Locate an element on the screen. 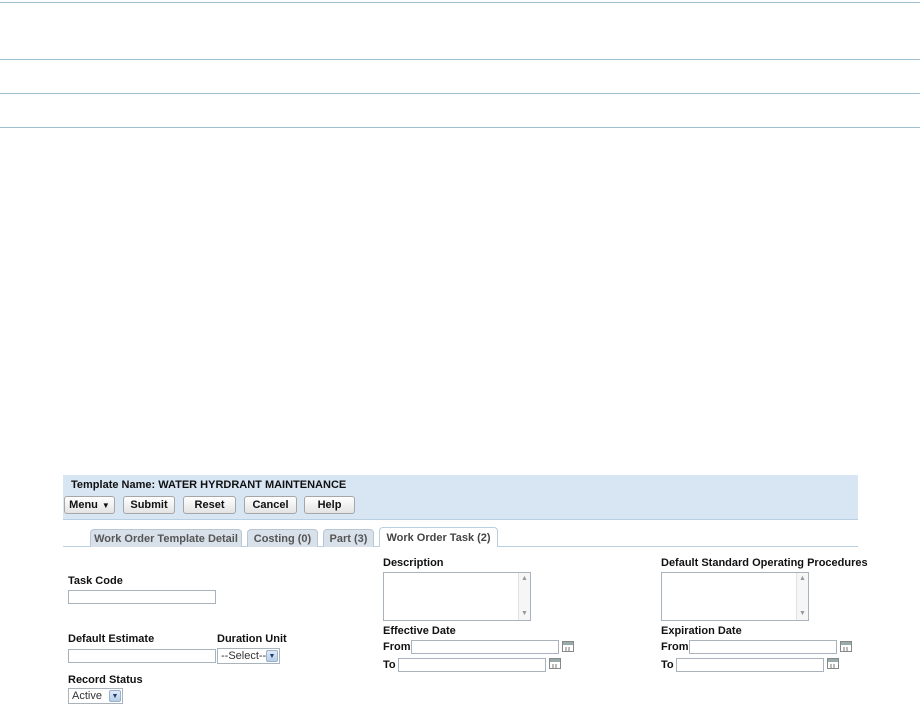  duration-unit-value: --Select-- is located at coordinates (244, 656).